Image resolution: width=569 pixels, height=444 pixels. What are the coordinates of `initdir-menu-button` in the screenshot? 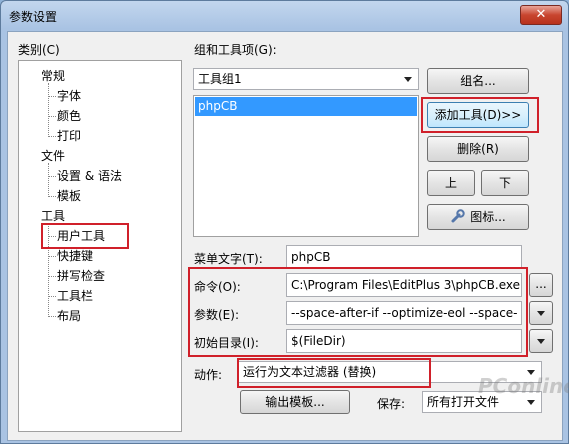 It's located at (541, 341).